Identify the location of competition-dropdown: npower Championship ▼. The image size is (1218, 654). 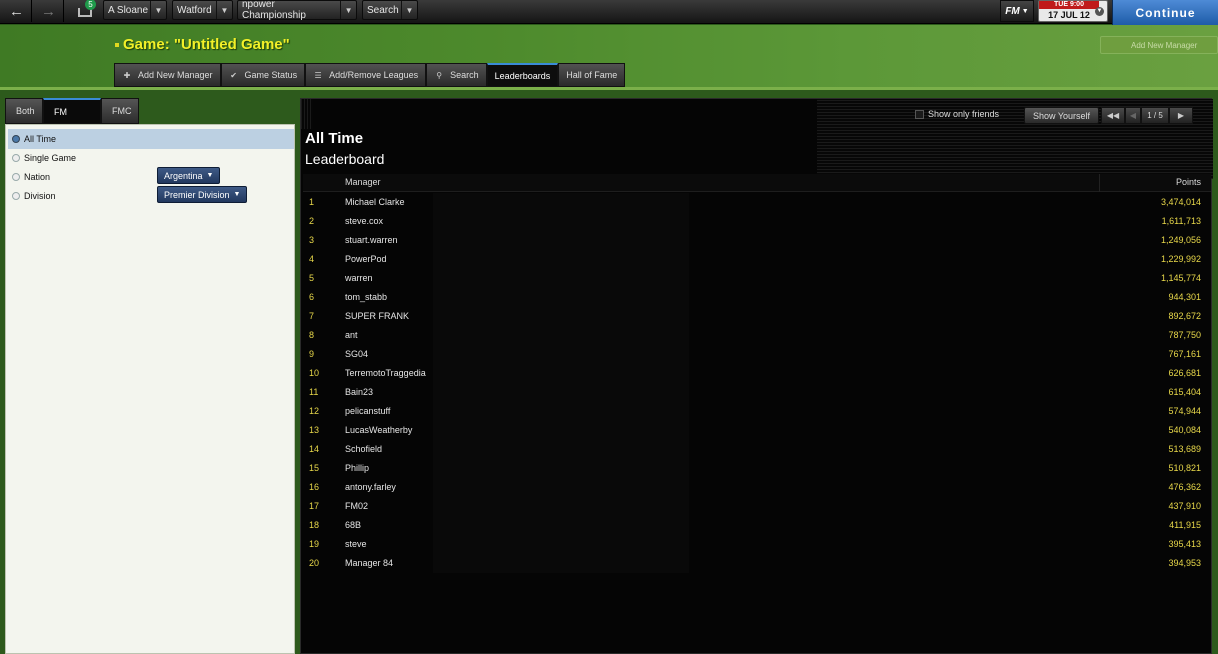
(297, 10).